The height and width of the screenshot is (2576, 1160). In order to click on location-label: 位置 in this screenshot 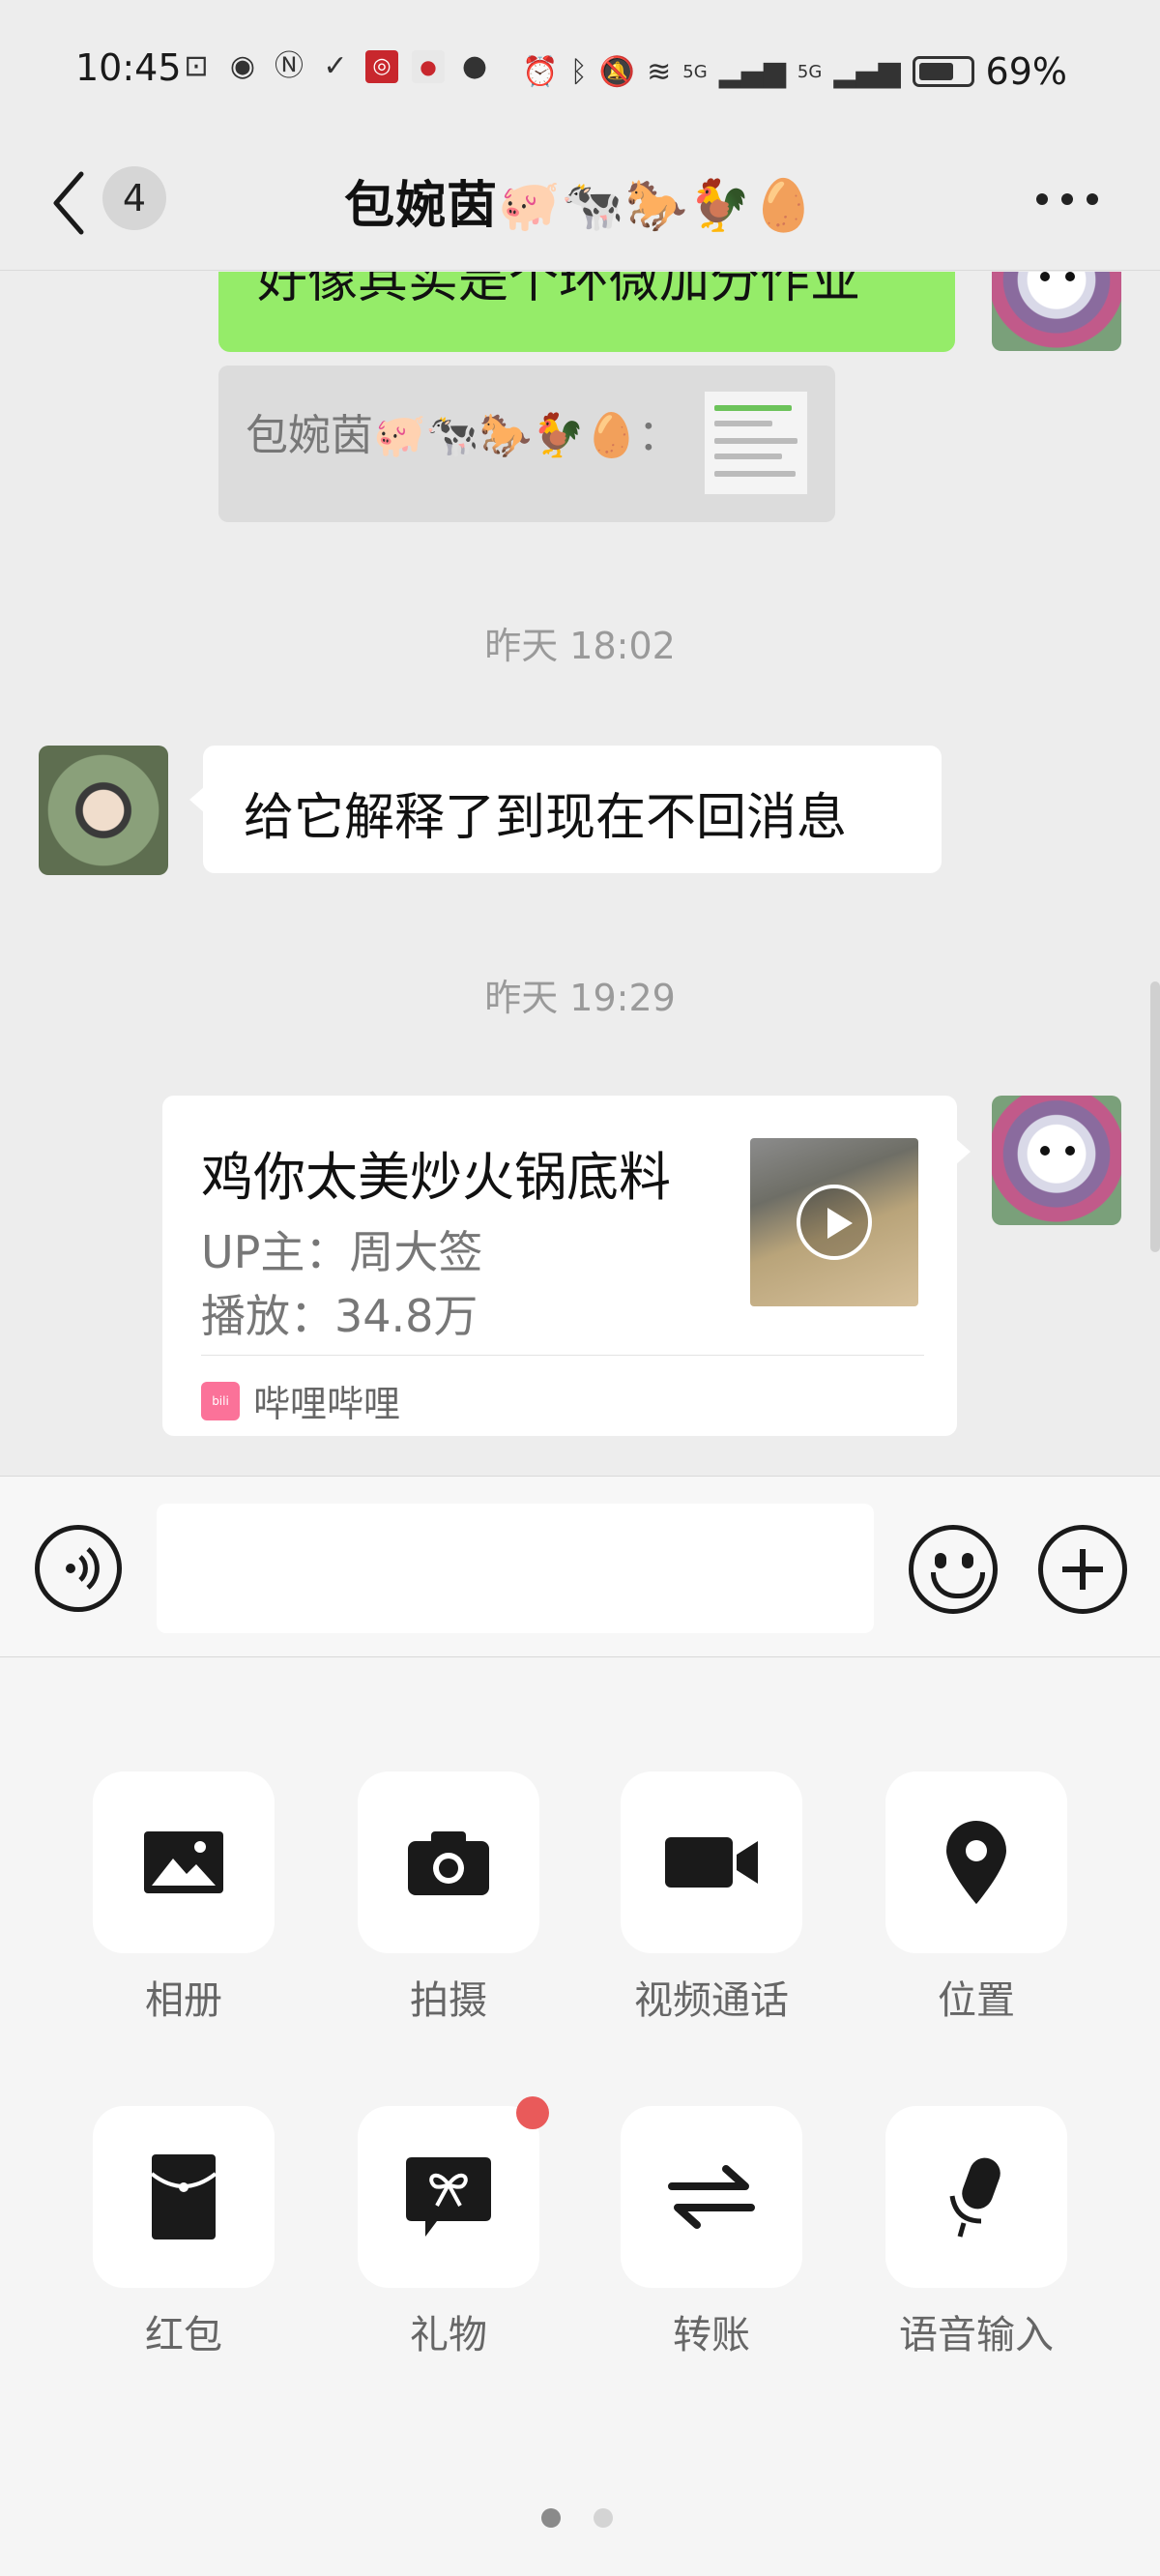, I will do `click(976, 2000)`.